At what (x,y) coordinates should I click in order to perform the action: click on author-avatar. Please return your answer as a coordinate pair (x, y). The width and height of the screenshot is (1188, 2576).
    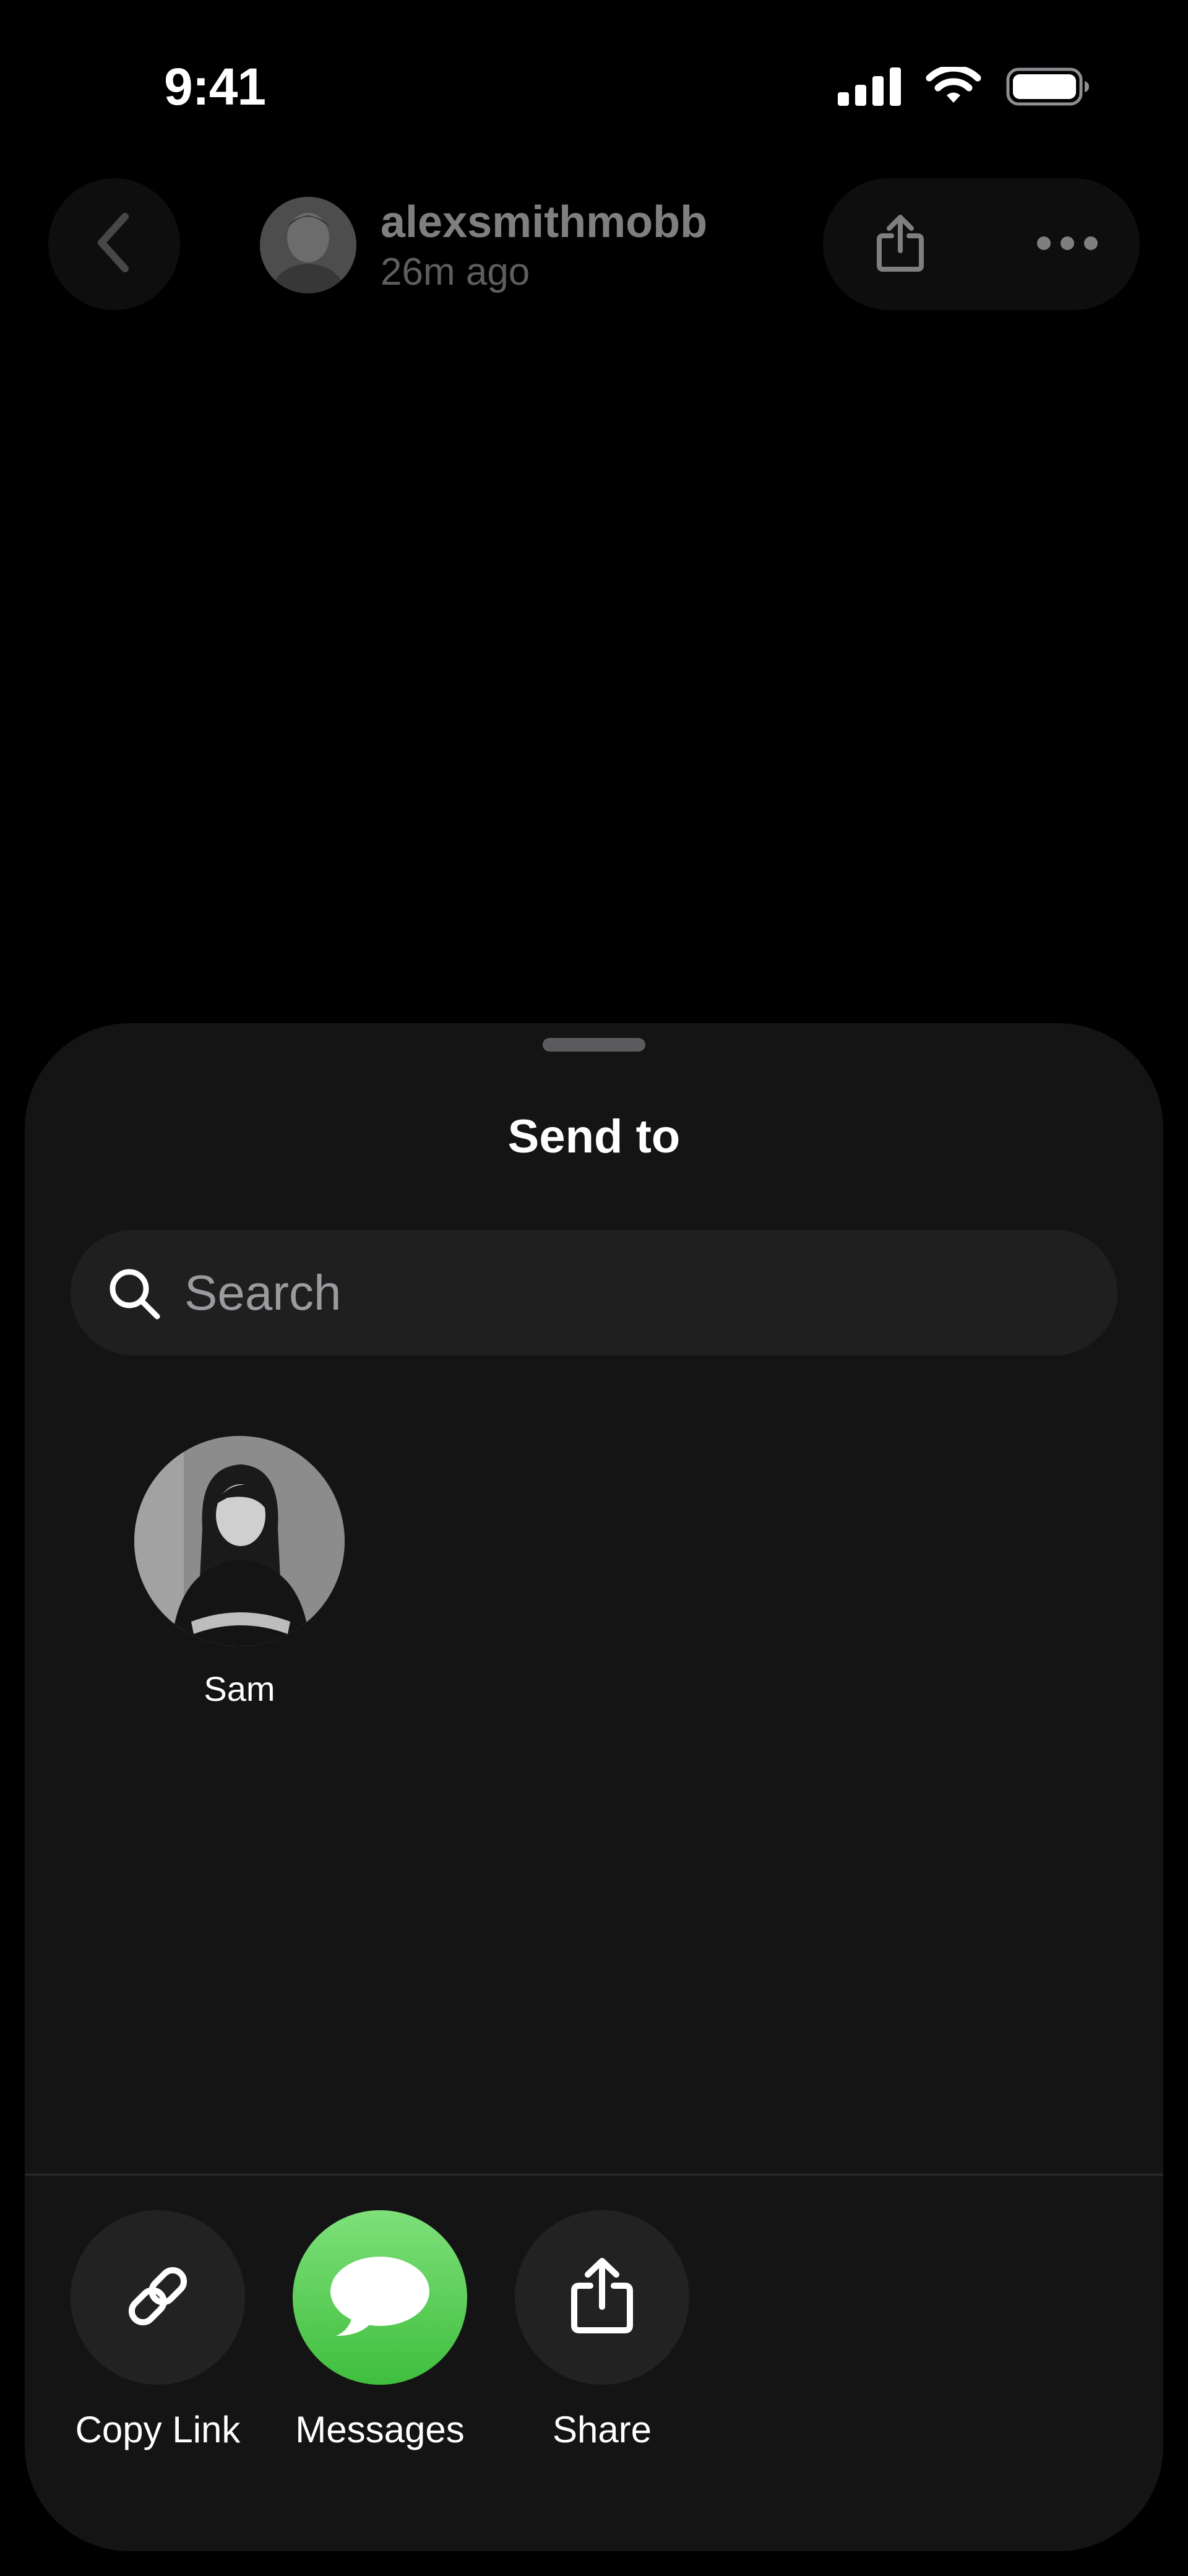
    Looking at the image, I should click on (308, 245).